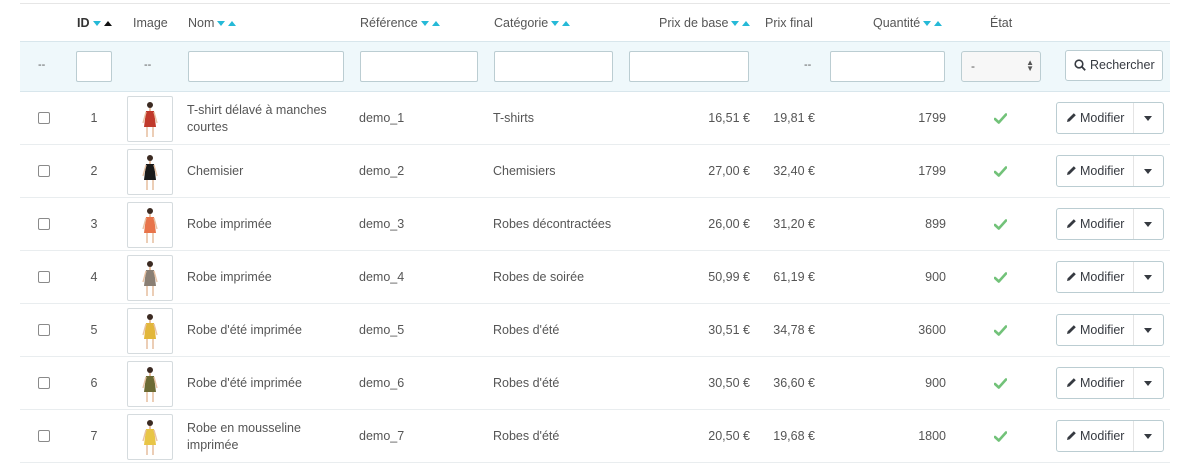  What do you see at coordinates (794, 118) in the screenshot?
I see `row-final-price: 19,81 €` at bounding box center [794, 118].